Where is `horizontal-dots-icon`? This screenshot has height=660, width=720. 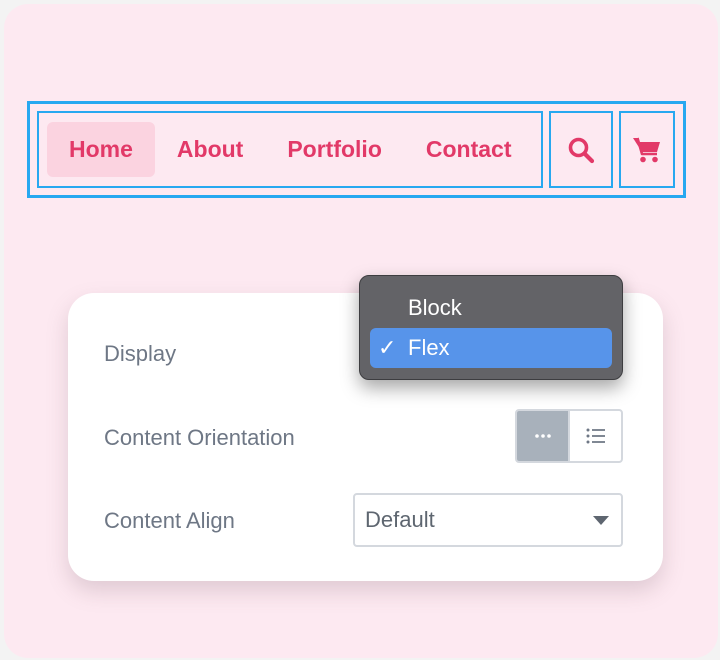
horizontal-dots-icon is located at coordinates (542, 436).